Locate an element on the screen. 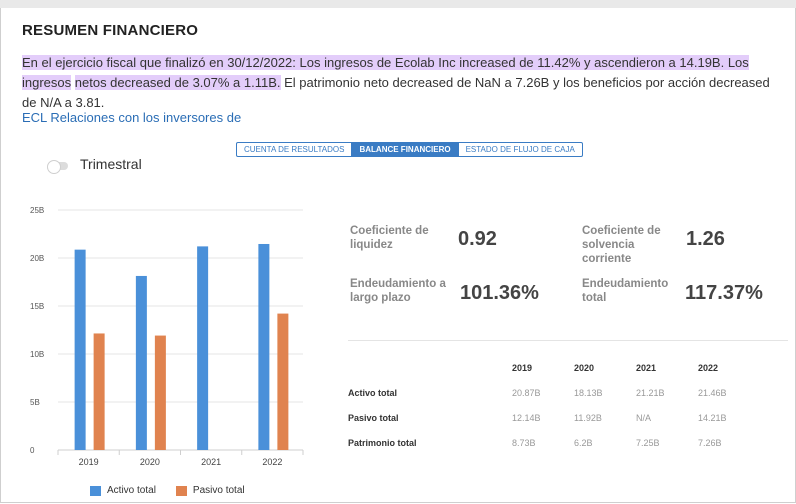  tab-cash-flow: ESTADO DE FLUJO DE CAJA is located at coordinates (520, 149).